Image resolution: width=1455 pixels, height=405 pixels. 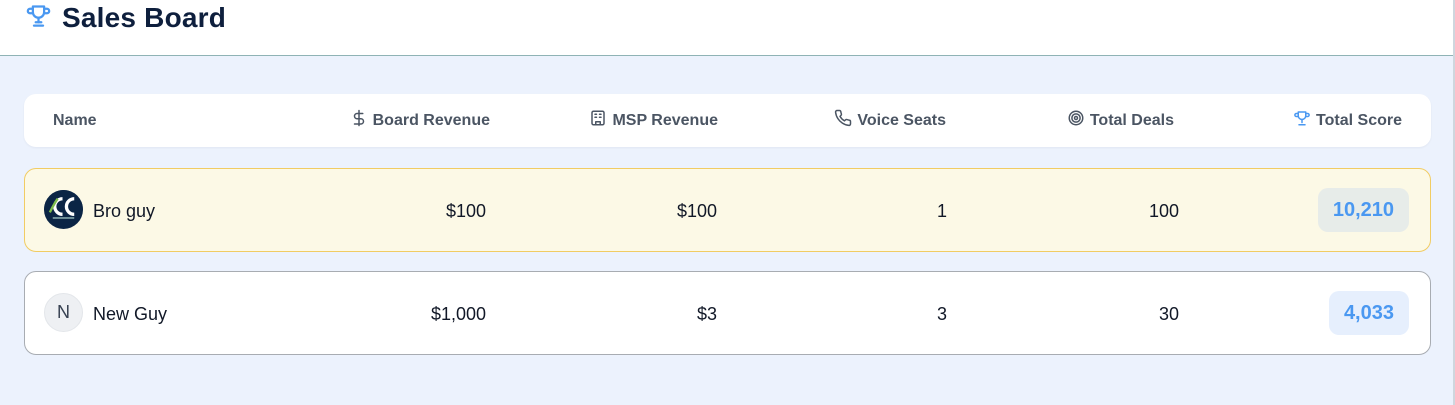 I want to click on column-header-voice-seats: Voice Seats, so click(x=890, y=120).